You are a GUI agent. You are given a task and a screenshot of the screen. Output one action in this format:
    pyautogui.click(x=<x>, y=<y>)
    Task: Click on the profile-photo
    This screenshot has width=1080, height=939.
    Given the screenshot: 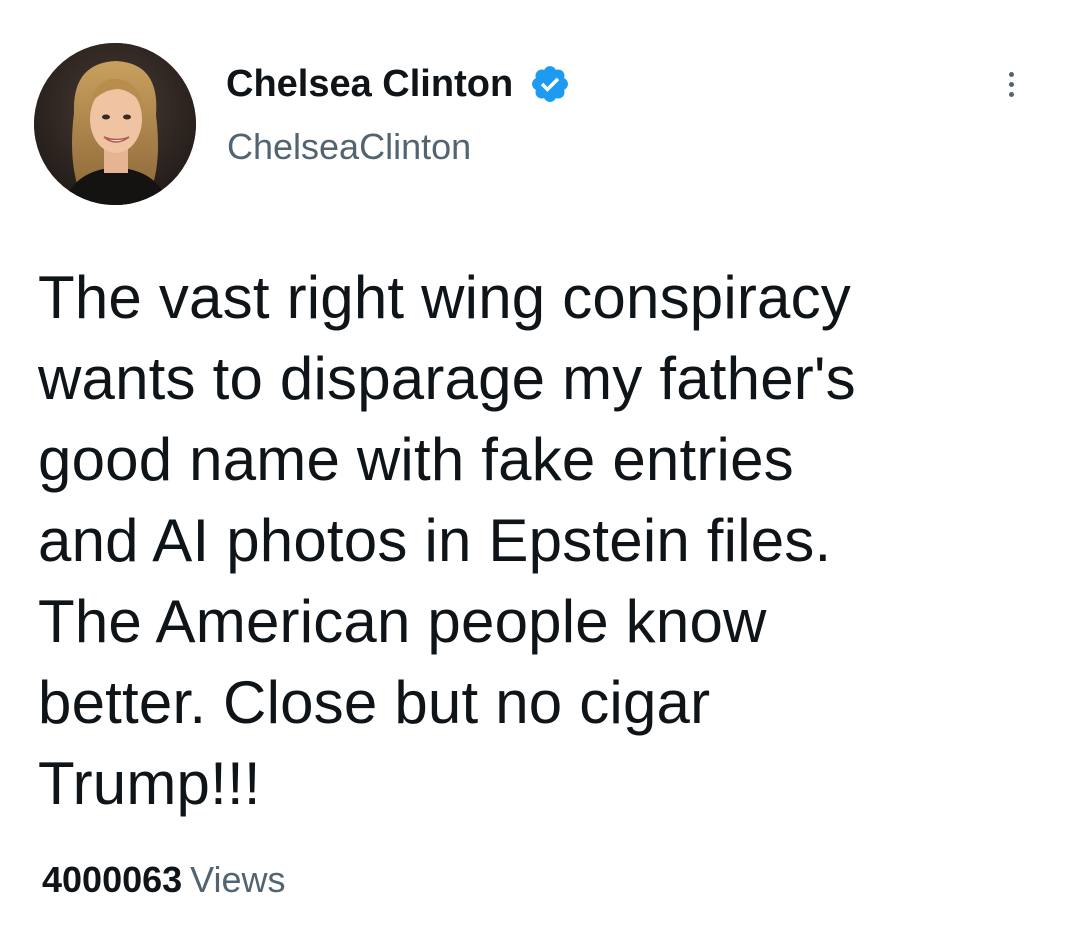 What is the action you would take?
    pyautogui.click(x=115, y=124)
    